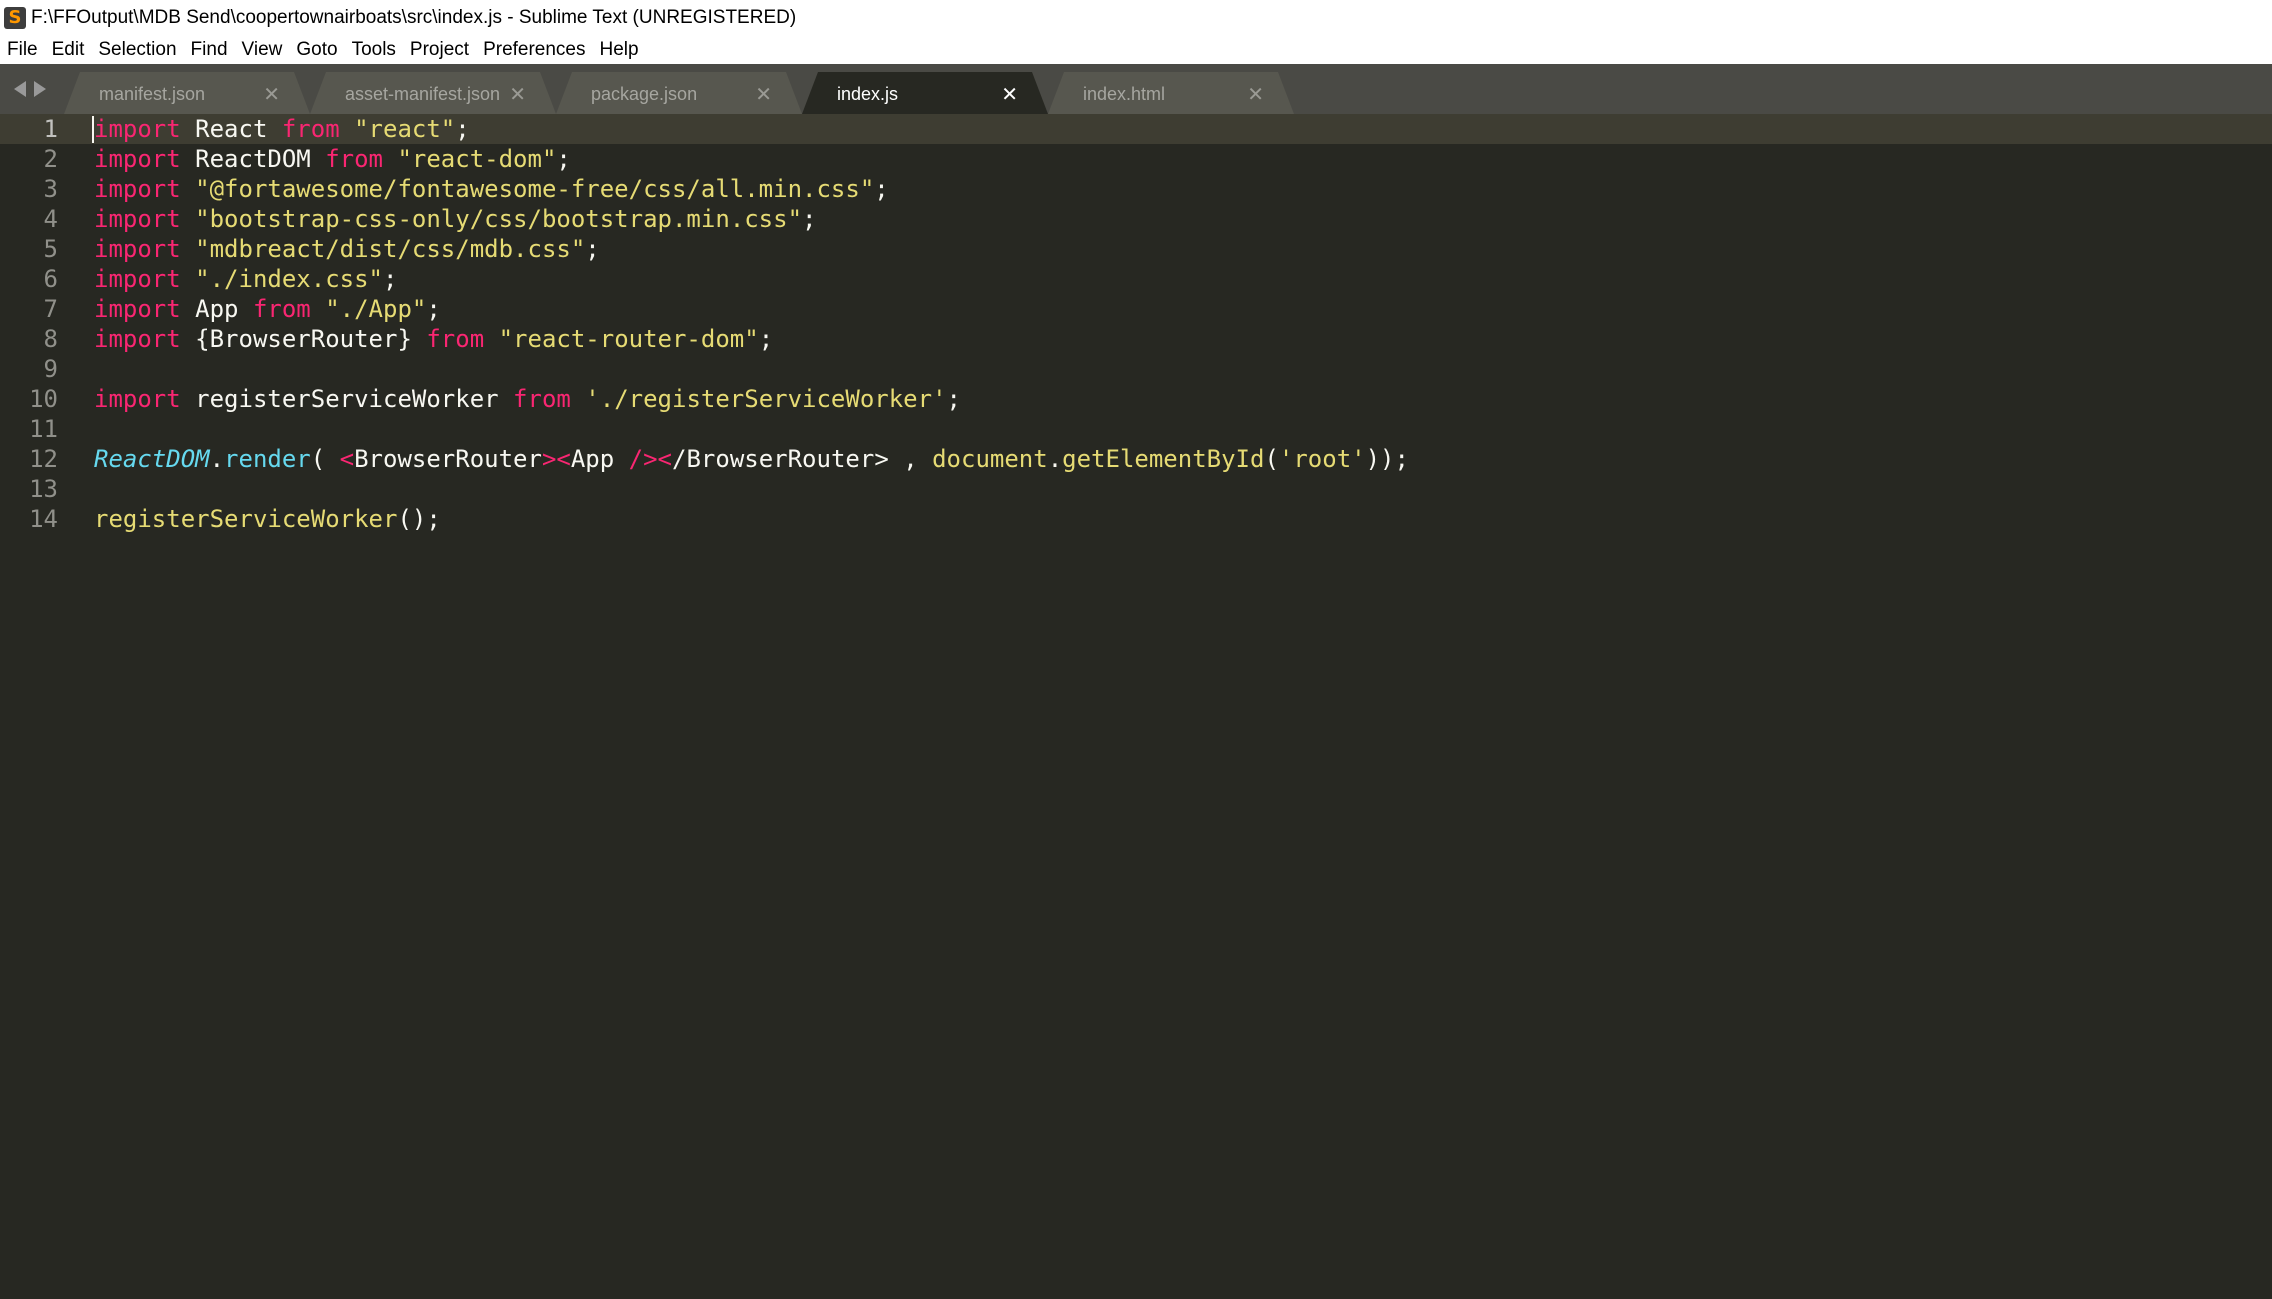 Image resolution: width=2272 pixels, height=1299 pixels. I want to click on code-token: ., so click(1055, 459).